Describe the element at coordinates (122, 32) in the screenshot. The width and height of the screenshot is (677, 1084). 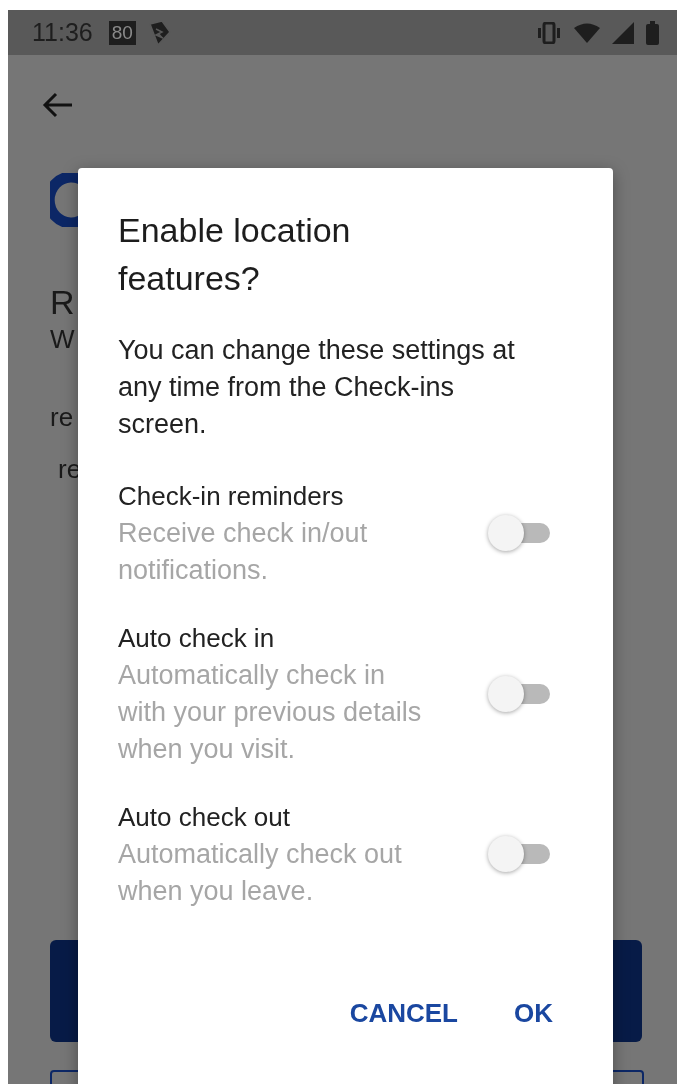
I see `notification-badge: 80` at that location.